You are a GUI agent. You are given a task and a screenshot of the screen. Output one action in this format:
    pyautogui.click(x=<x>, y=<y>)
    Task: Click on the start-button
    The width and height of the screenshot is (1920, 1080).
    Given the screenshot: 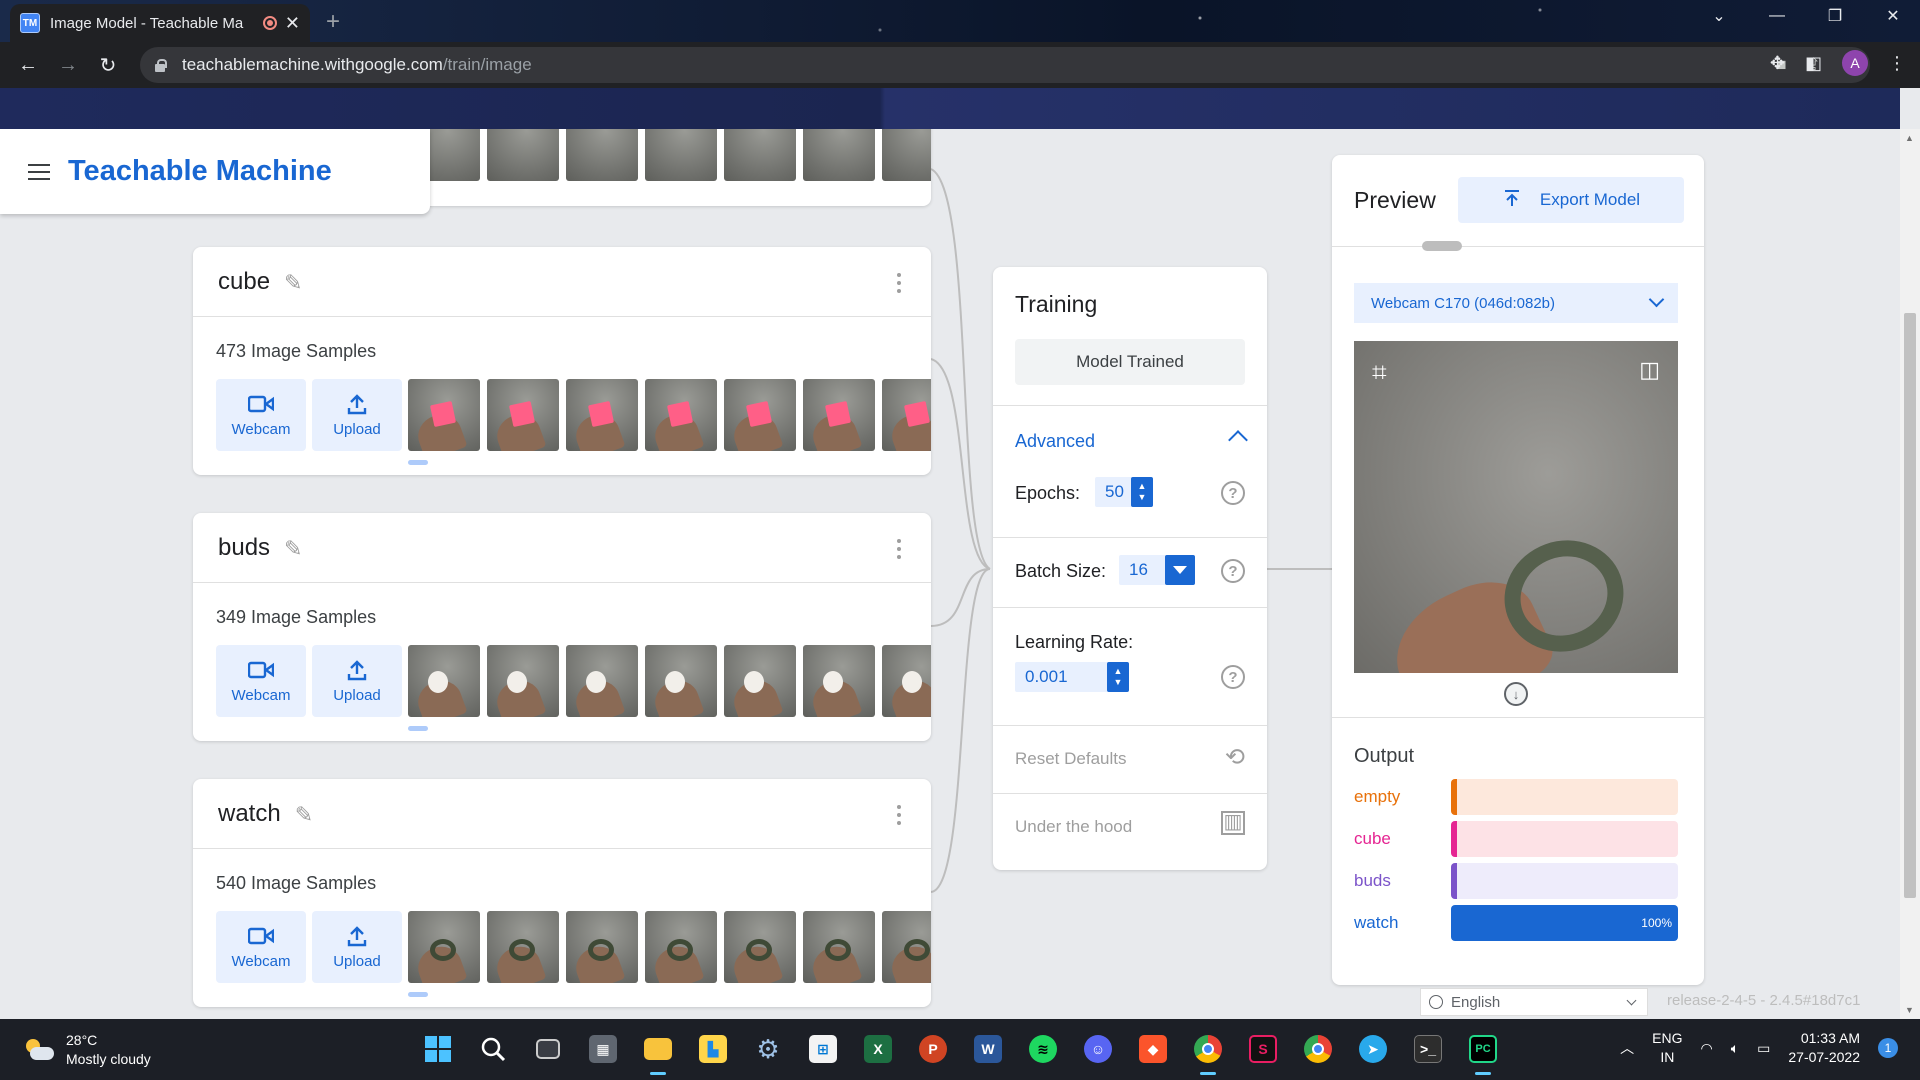 What is the action you would take?
    pyautogui.click(x=438, y=1049)
    